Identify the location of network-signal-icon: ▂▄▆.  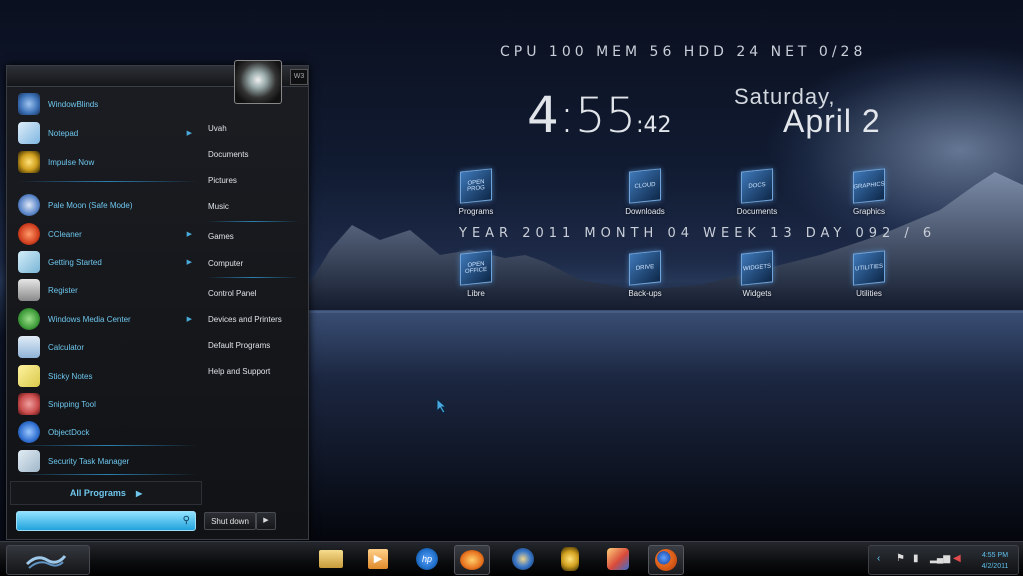
(940, 558).